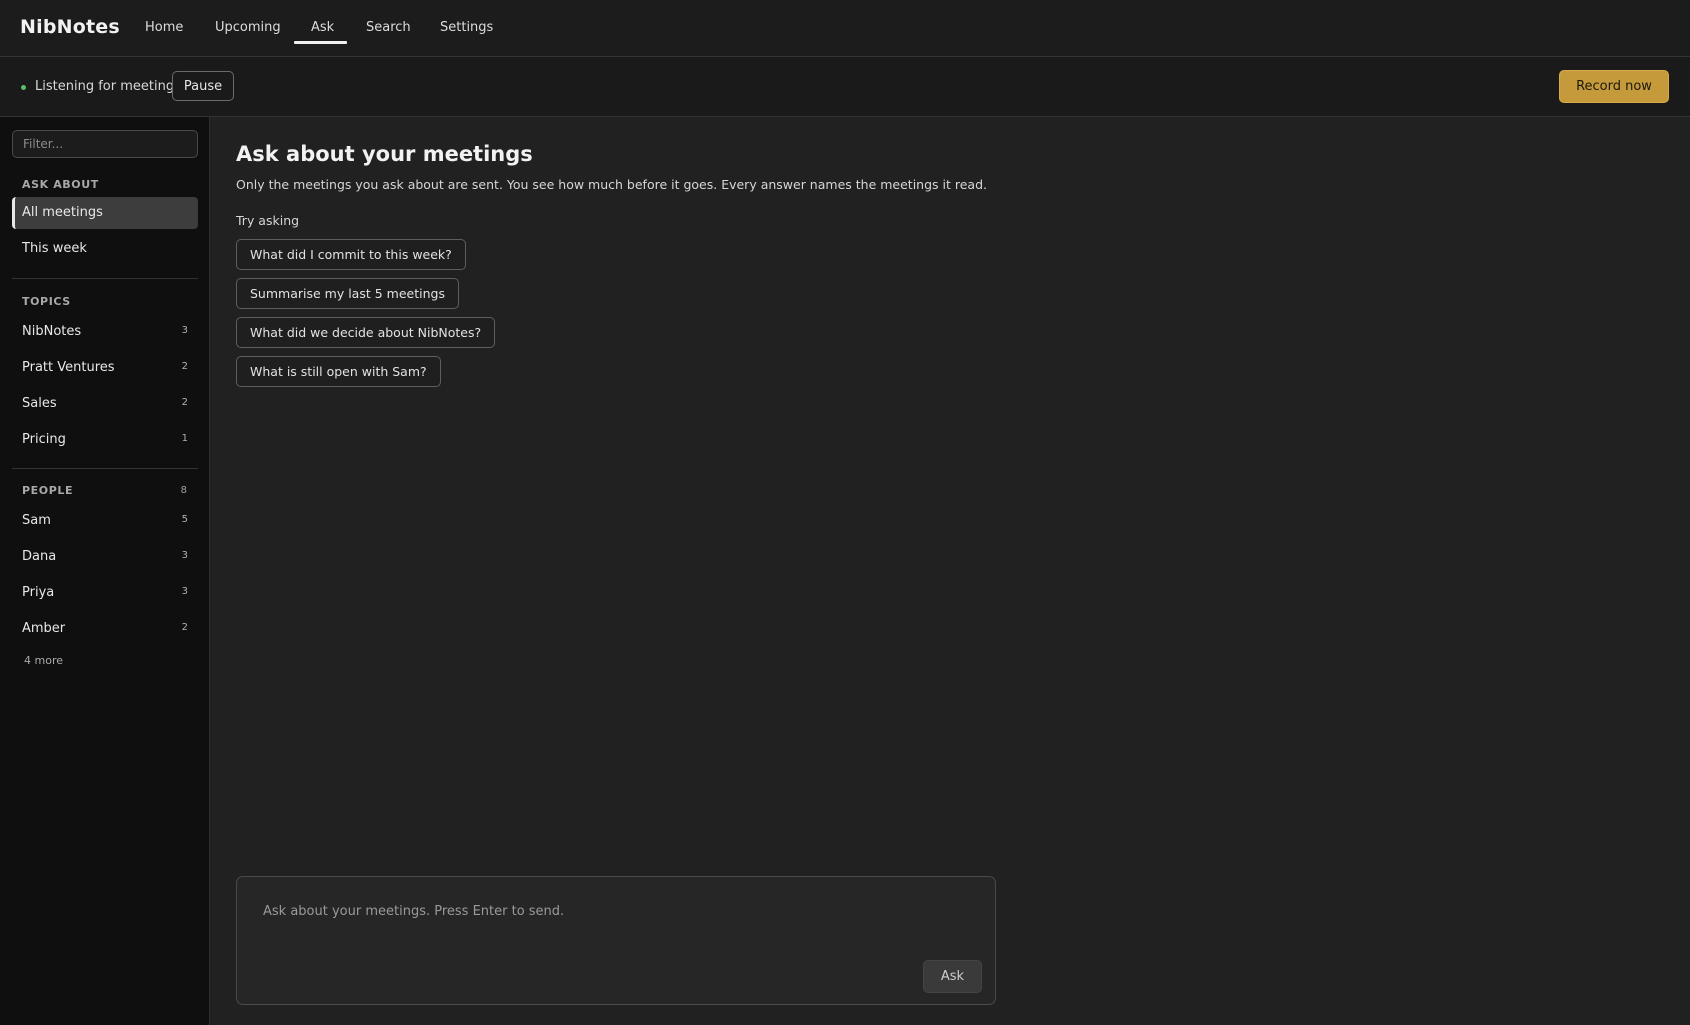 The width and height of the screenshot is (1690, 1025). Describe the element at coordinates (105, 144) in the screenshot. I see `filter-input` at that location.